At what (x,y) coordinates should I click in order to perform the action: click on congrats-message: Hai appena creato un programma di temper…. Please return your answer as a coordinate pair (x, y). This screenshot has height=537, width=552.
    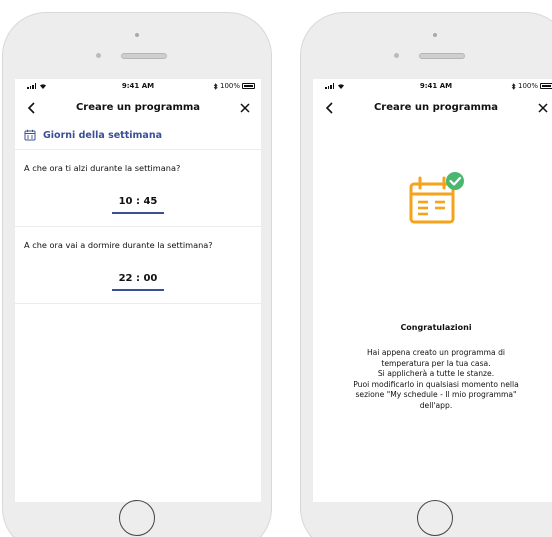
    Looking at the image, I should click on (433, 379).